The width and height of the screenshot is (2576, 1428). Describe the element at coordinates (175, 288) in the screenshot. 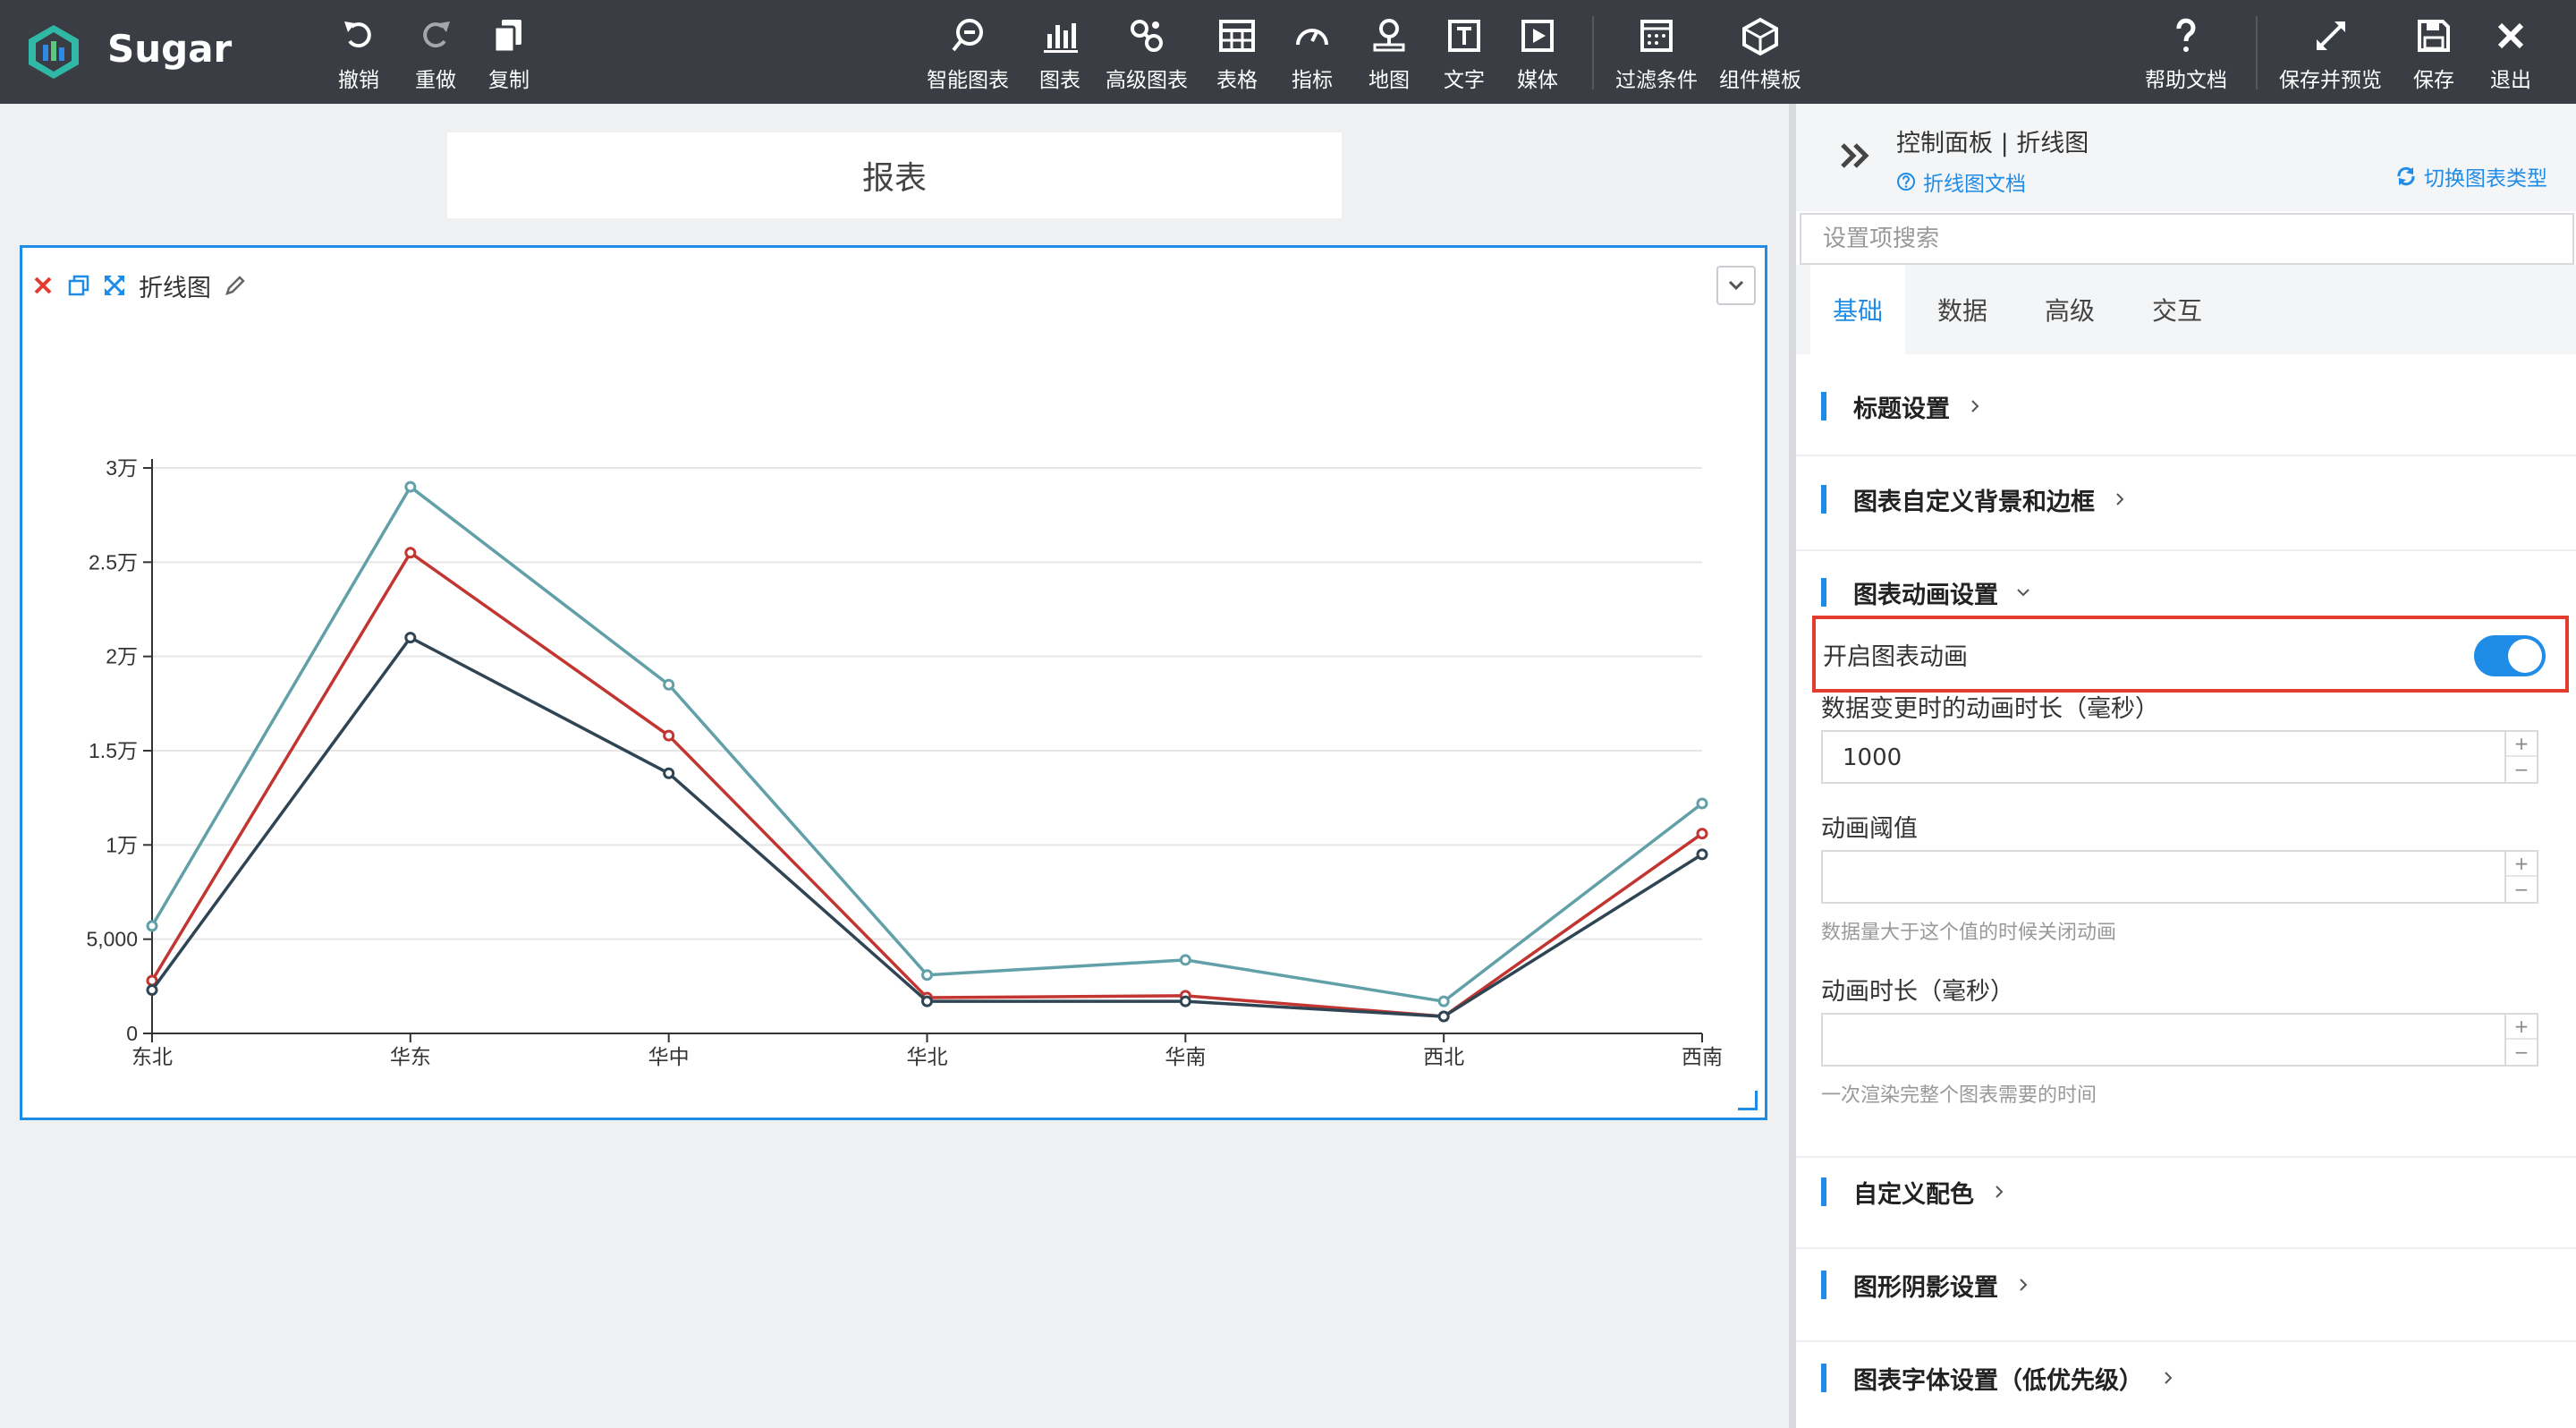

I see `widget-title: 折线图` at that location.